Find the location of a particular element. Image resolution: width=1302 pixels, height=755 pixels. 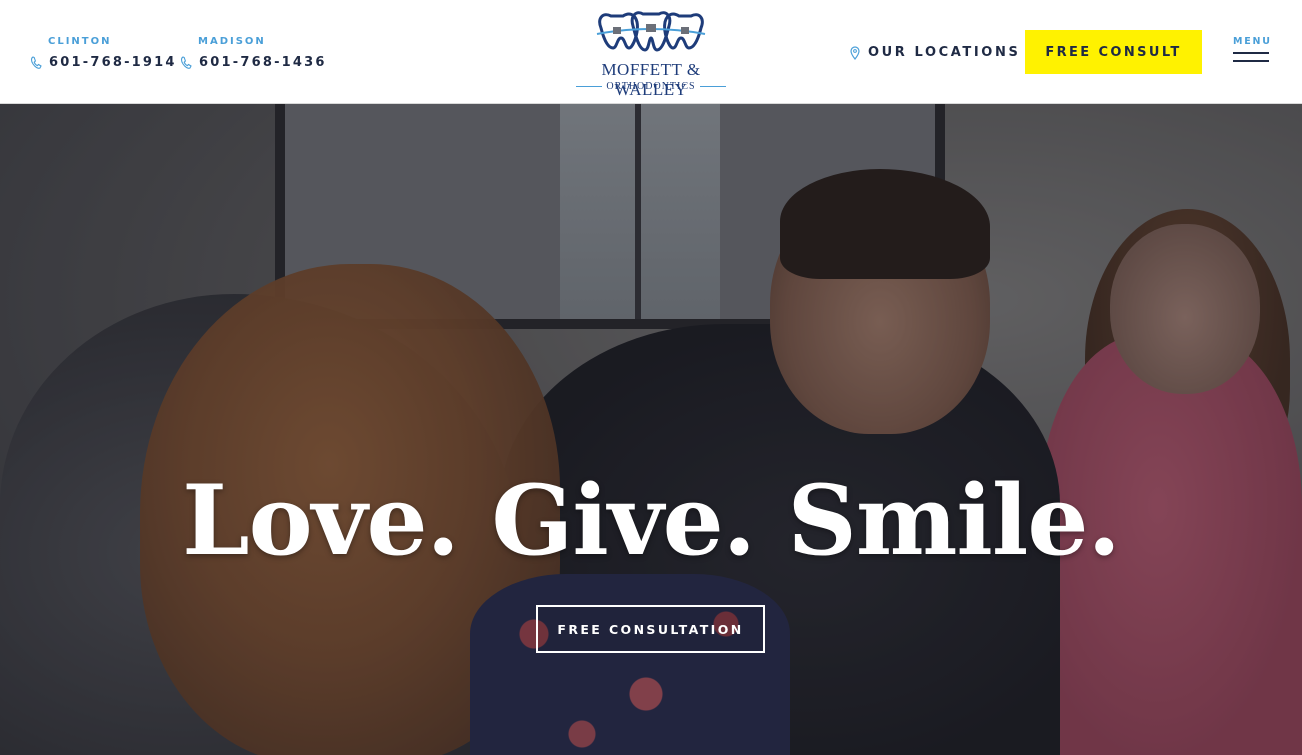

logo-subtitle: ORTHODONTICS is located at coordinates (651, 86).